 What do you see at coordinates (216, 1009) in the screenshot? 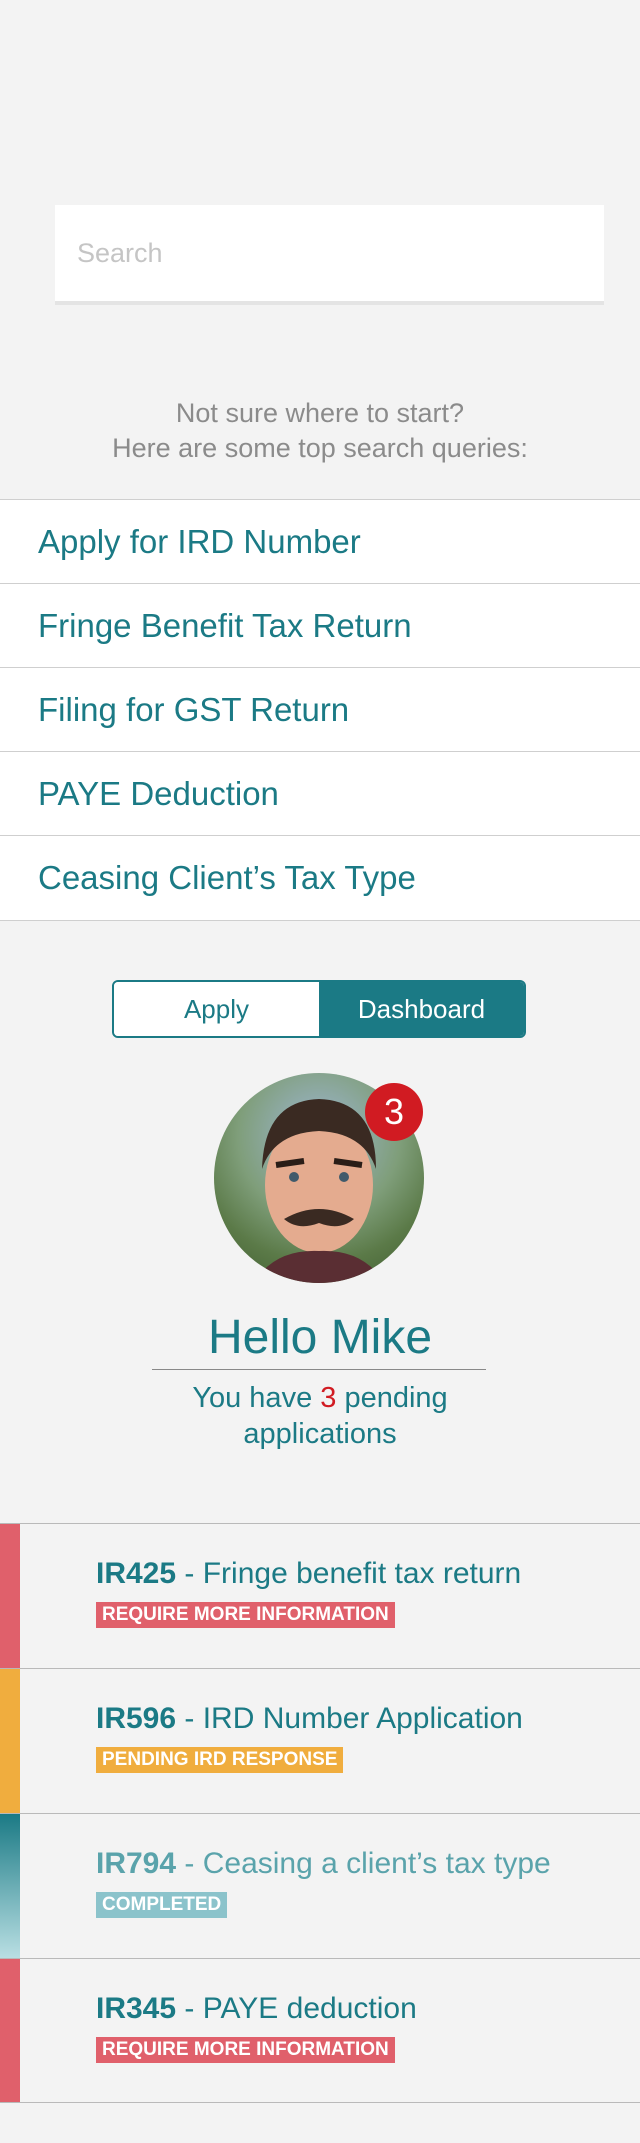
I see `apply-tab: Apply` at bounding box center [216, 1009].